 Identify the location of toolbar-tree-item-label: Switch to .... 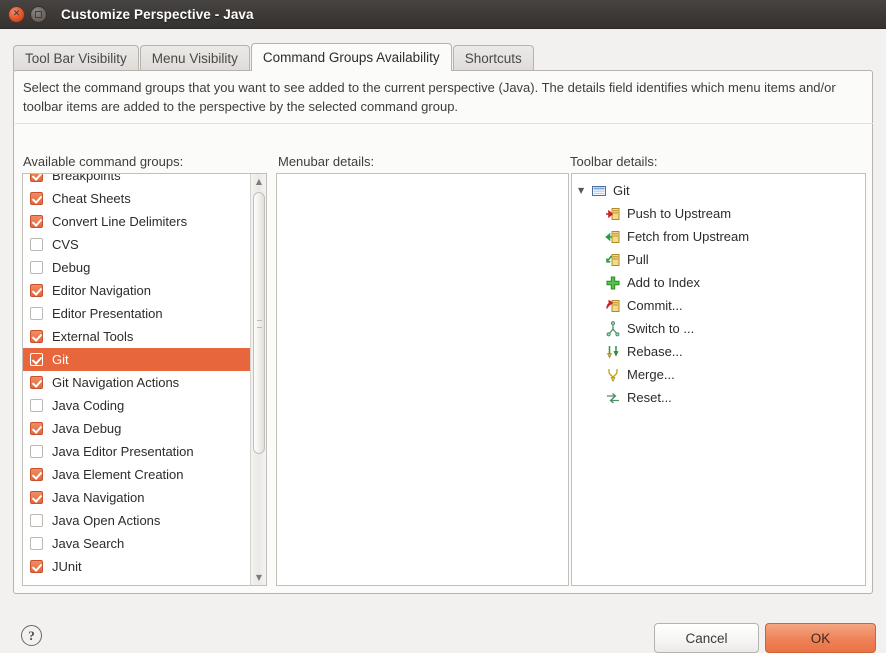
(661, 328).